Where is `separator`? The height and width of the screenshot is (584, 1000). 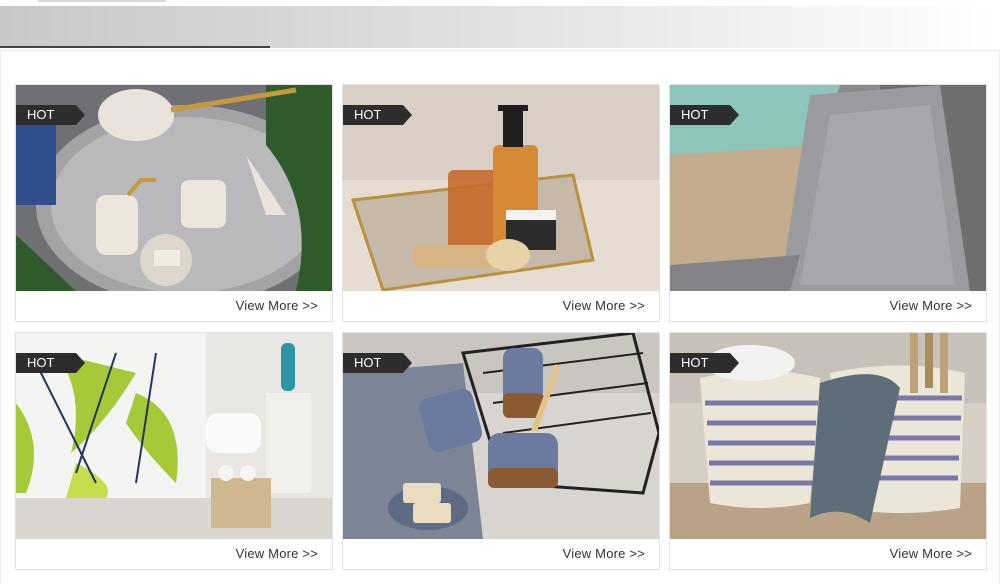
separator is located at coordinates (500, 50).